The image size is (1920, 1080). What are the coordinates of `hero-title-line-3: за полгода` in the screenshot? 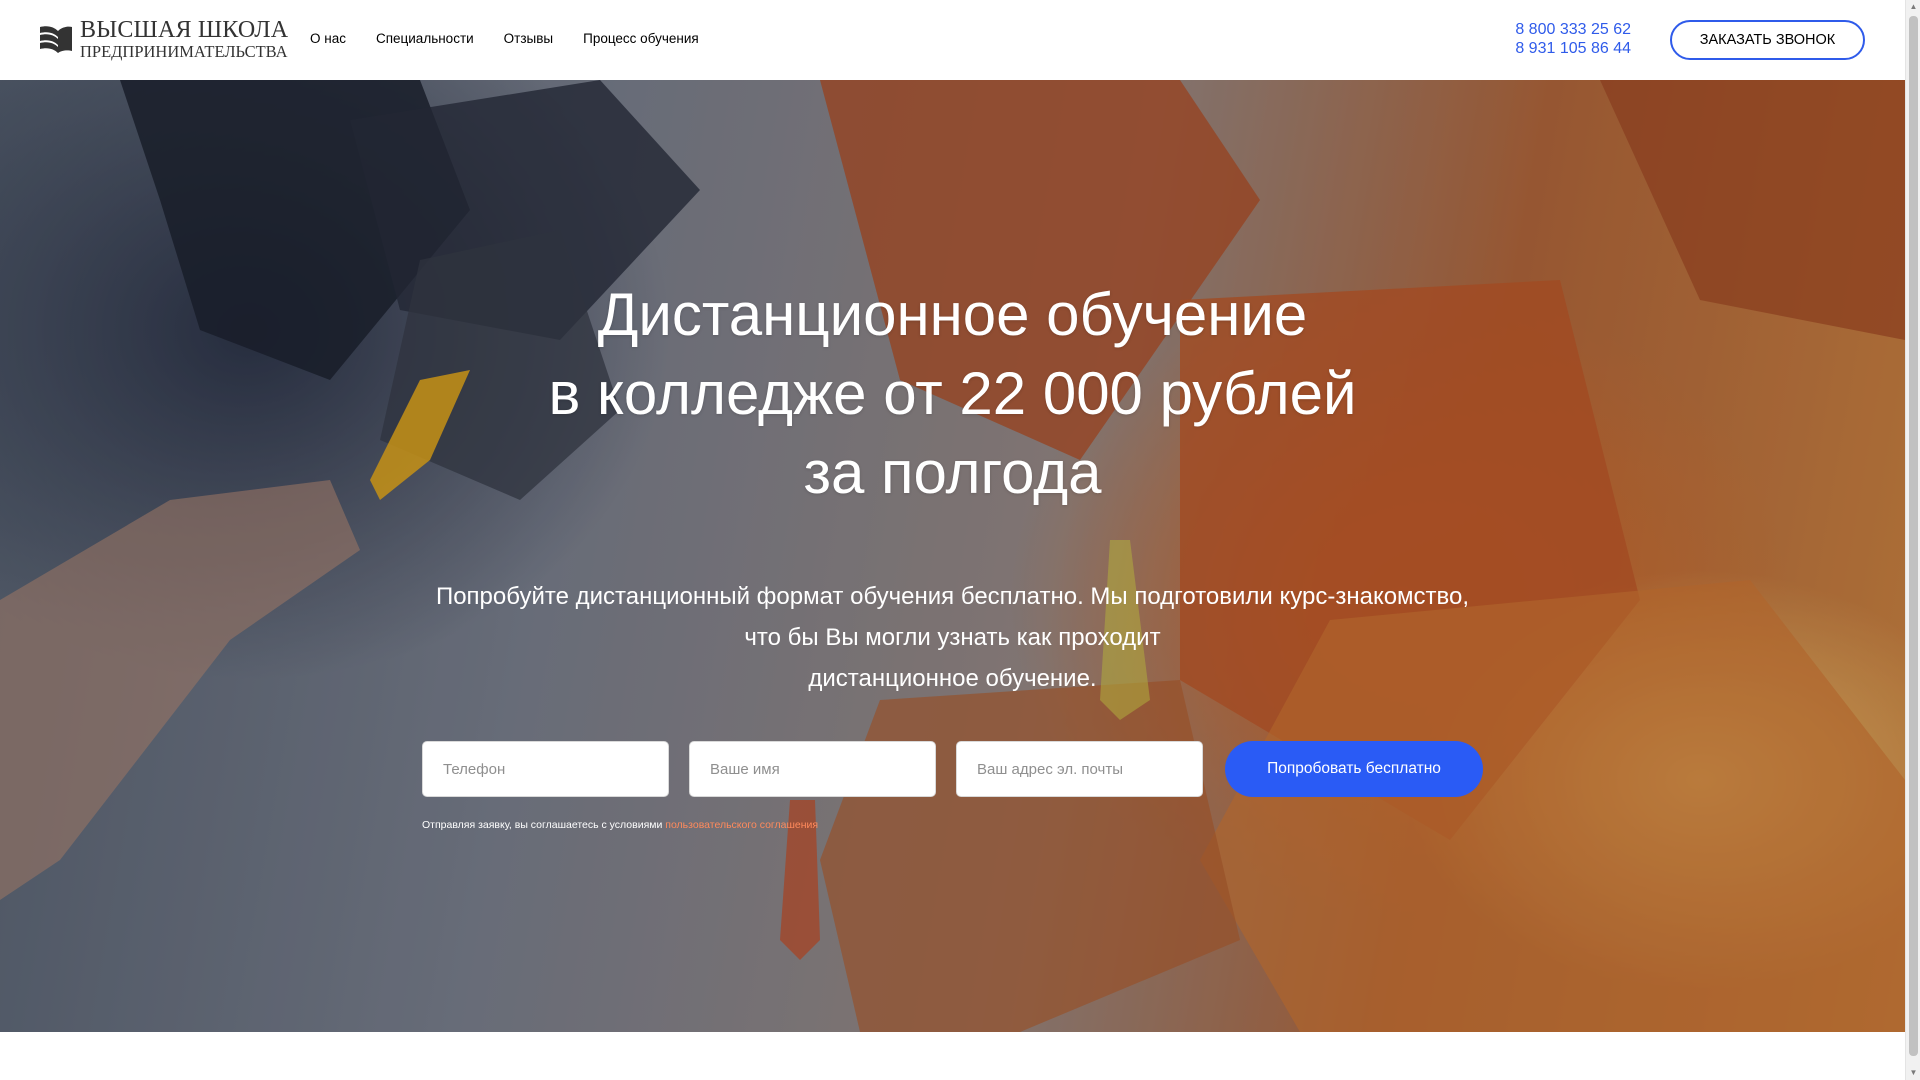 It's located at (952, 472).